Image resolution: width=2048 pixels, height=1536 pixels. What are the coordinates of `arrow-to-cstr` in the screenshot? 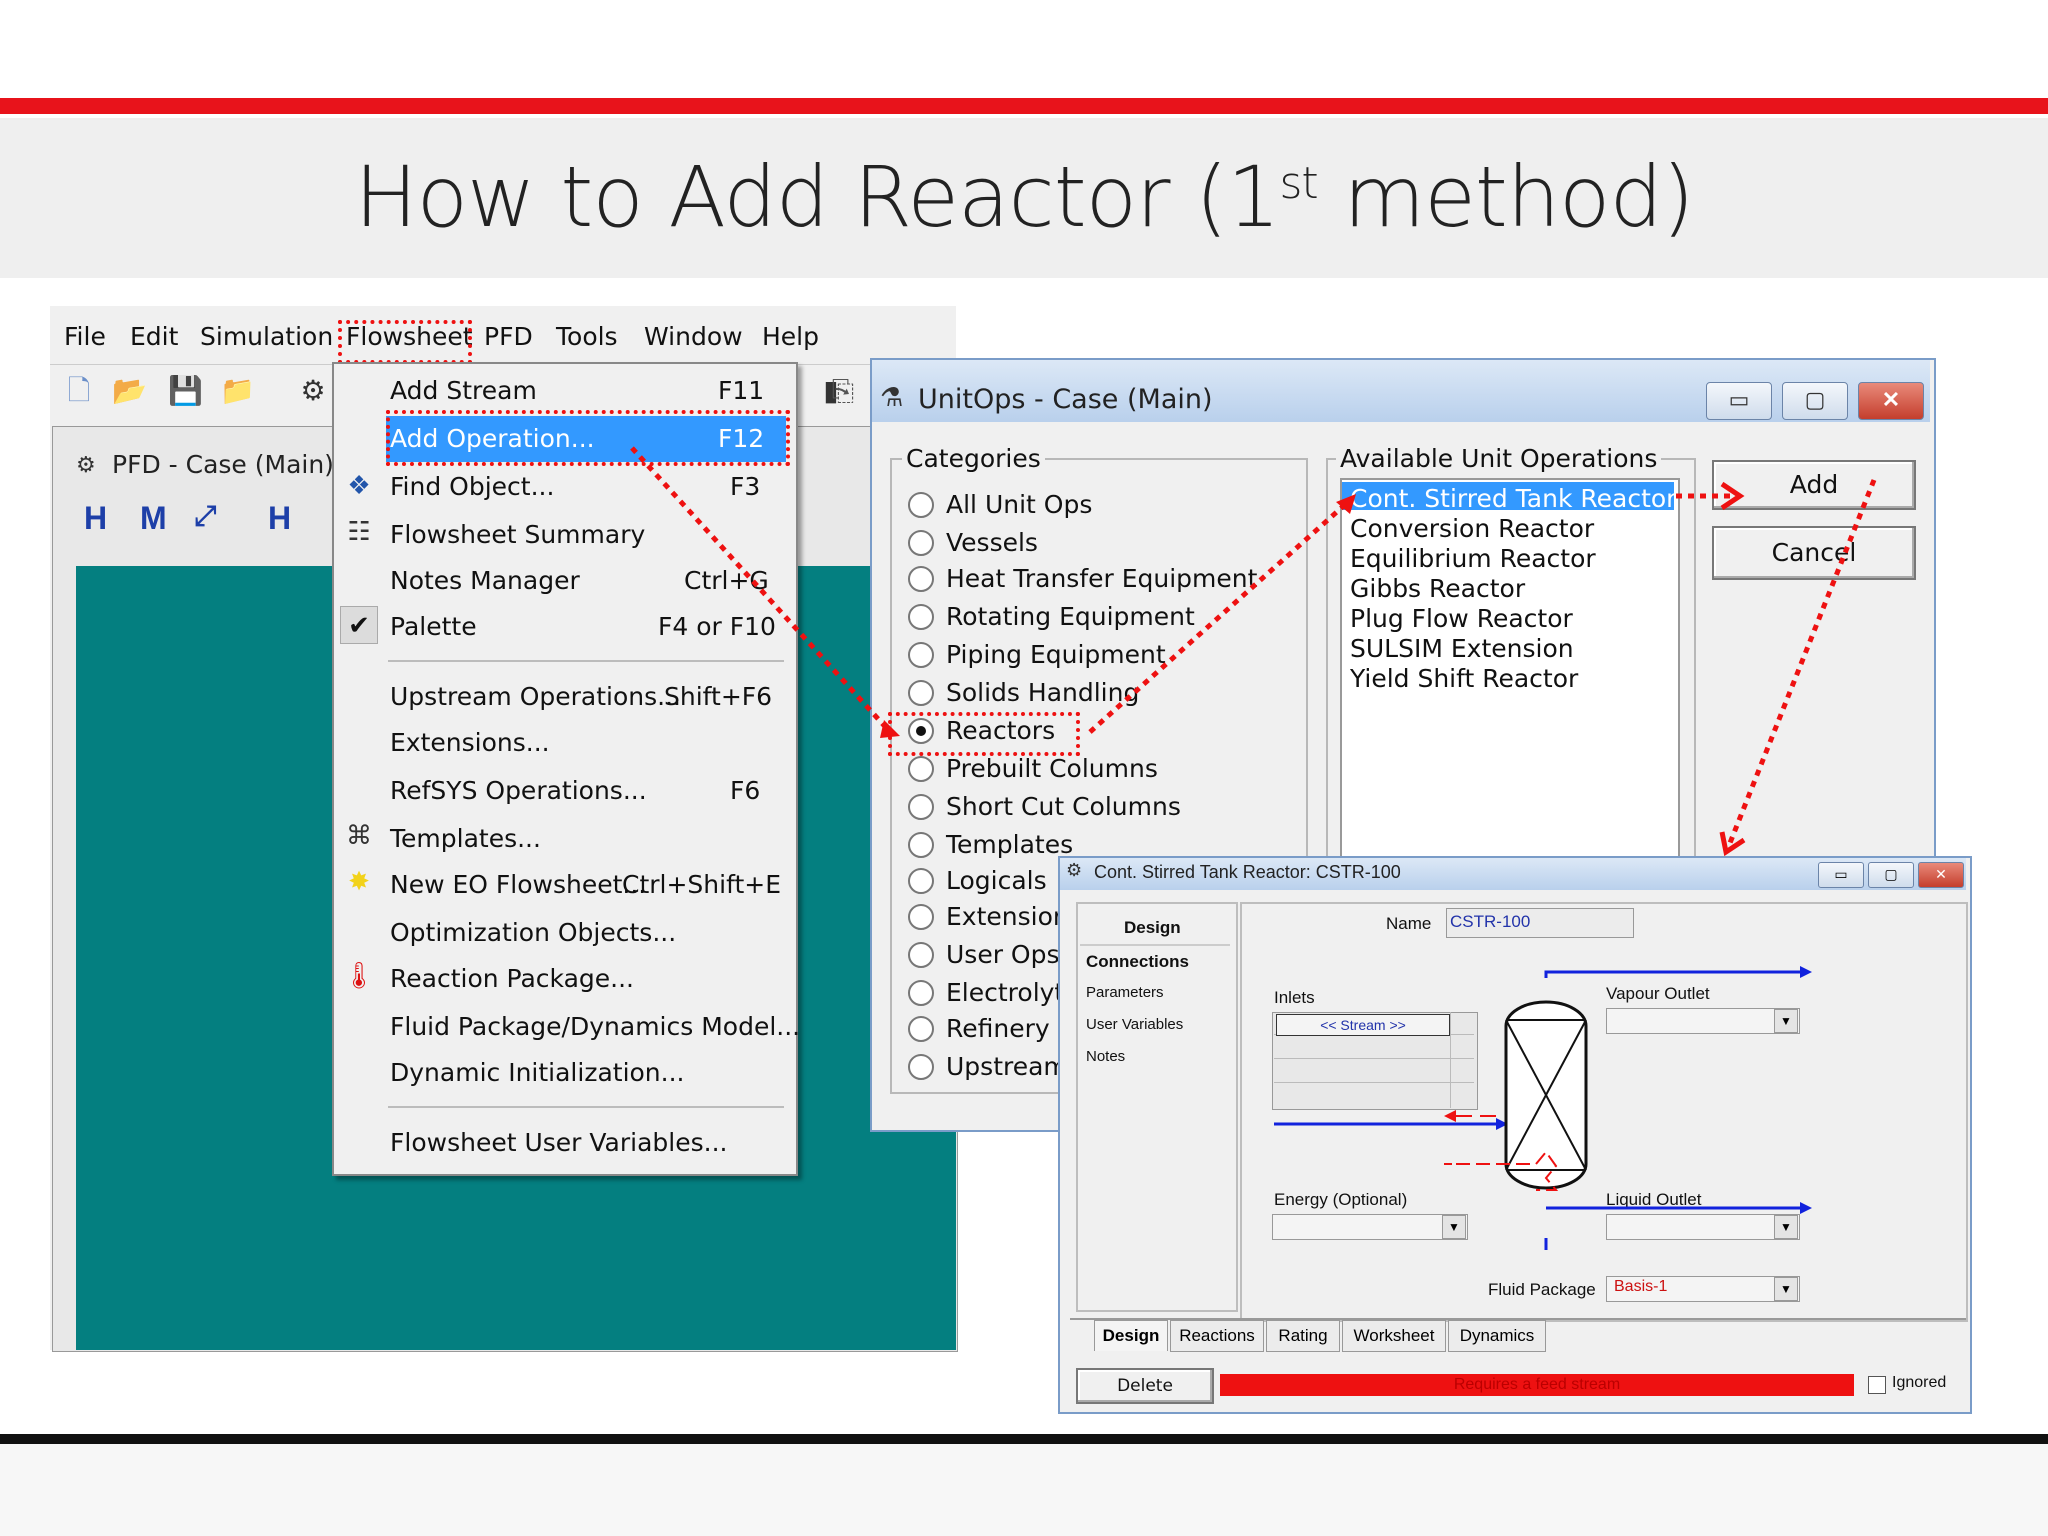 It's located at (1219, 617).